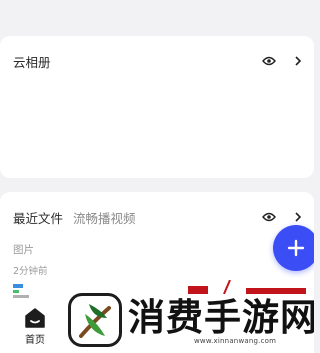 Image resolution: width=320 pixels, height=353 pixels. I want to click on watermark-logo, so click(95, 320).